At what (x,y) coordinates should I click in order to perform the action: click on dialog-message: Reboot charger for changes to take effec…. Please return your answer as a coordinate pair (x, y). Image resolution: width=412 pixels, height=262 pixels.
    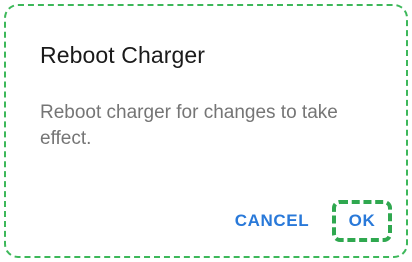
    Looking at the image, I should click on (189, 125).